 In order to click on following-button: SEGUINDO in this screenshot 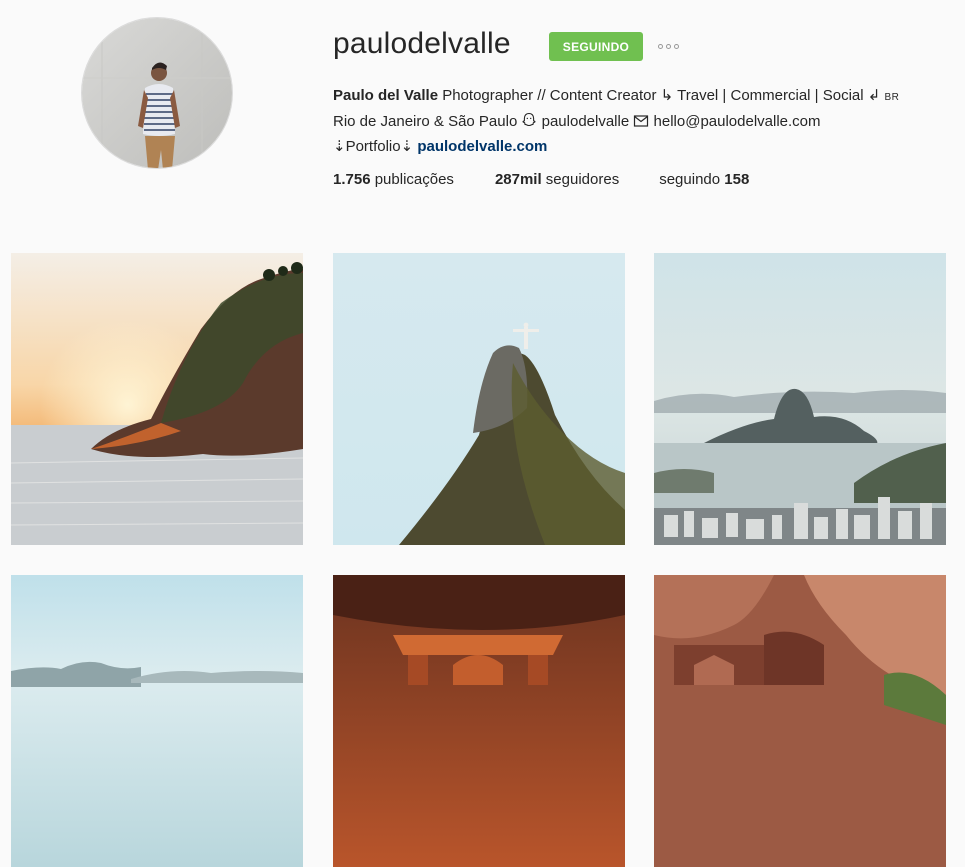, I will do `click(596, 46)`.